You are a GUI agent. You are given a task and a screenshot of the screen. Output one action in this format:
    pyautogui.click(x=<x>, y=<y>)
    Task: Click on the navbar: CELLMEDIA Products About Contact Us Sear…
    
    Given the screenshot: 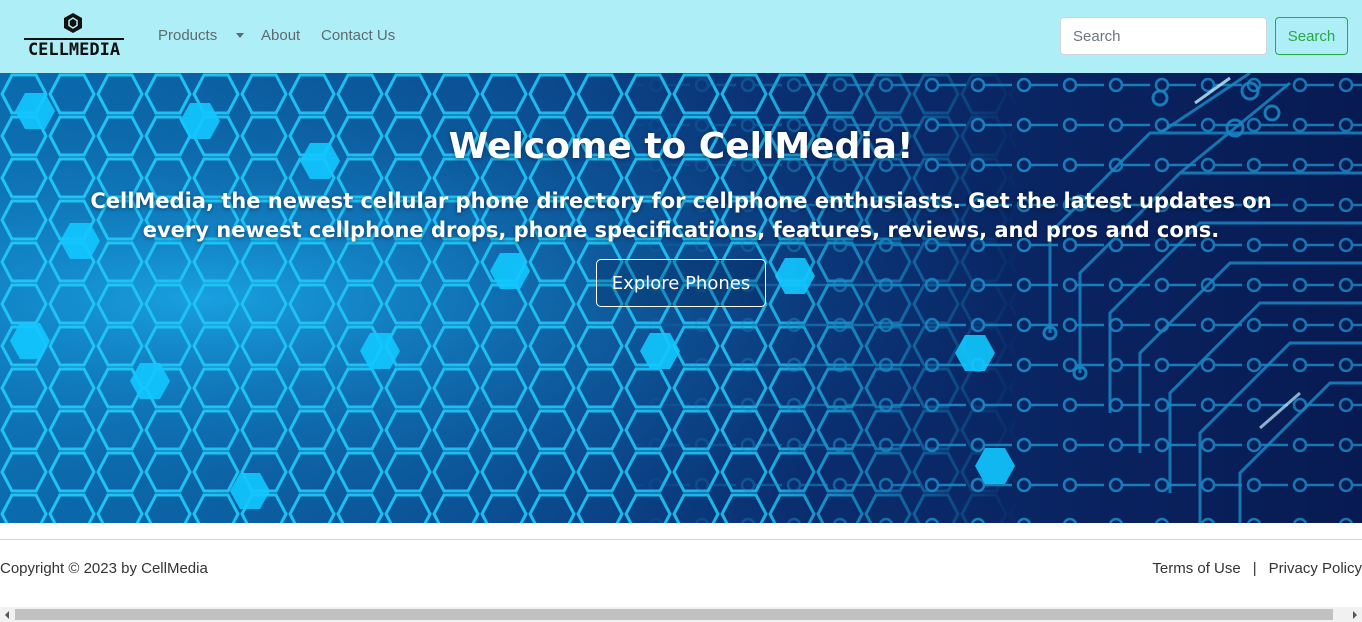 What is the action you would take?
    pyautogui.click(x=681, y=36)
    